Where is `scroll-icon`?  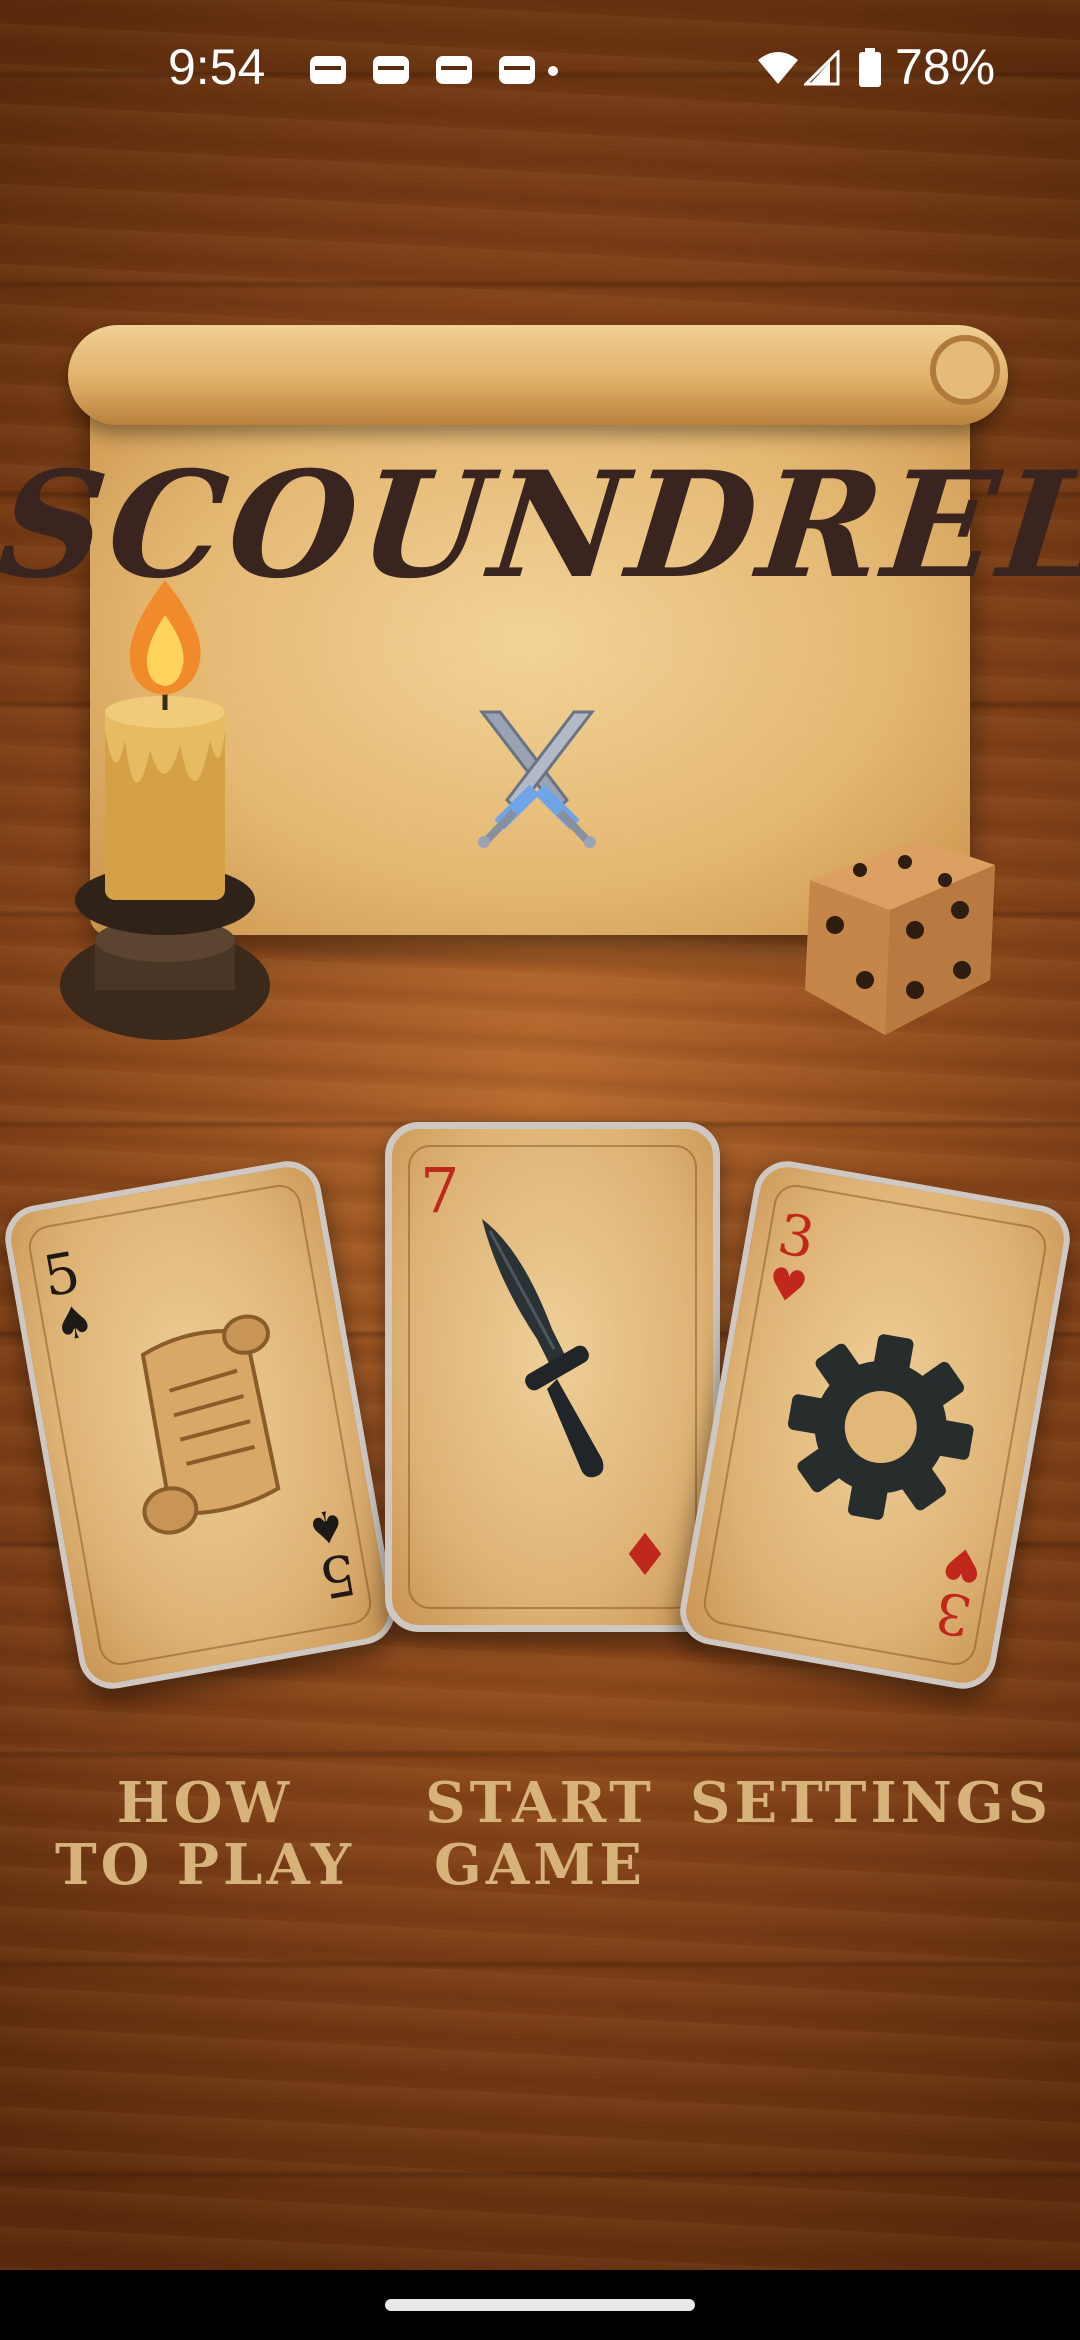
scroll-icon is located at coordinates (210, 1424).